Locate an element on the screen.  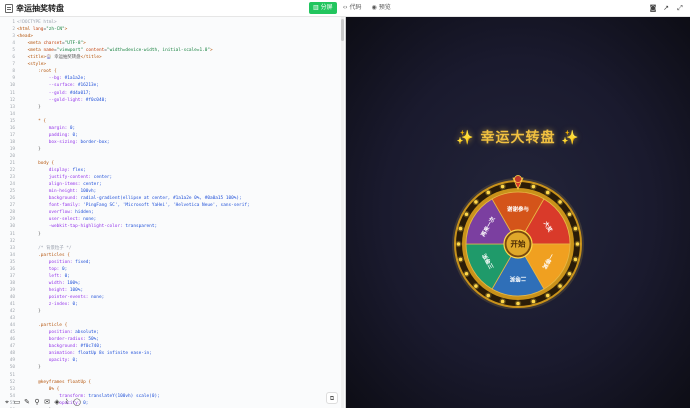
window-title: 幸运抽奖转盘 is located at coordinates (40, 8).